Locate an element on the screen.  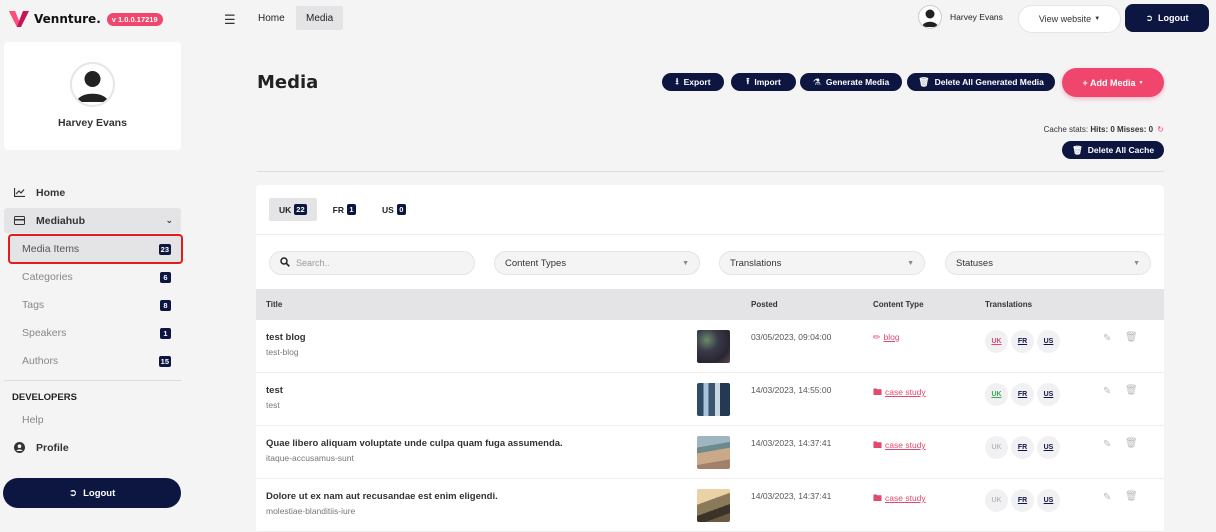
sidebar-item-categories: Categories 6 is located at coordinates (92, 277).